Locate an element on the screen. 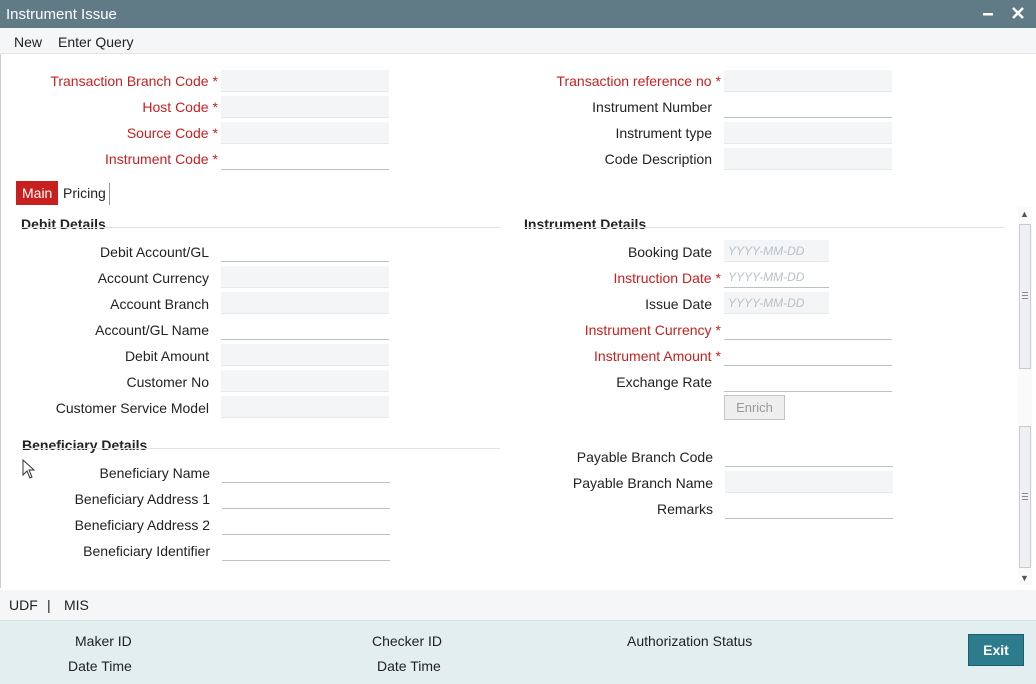  window-title: Instrument Issue is located at coordinates (61, 14).